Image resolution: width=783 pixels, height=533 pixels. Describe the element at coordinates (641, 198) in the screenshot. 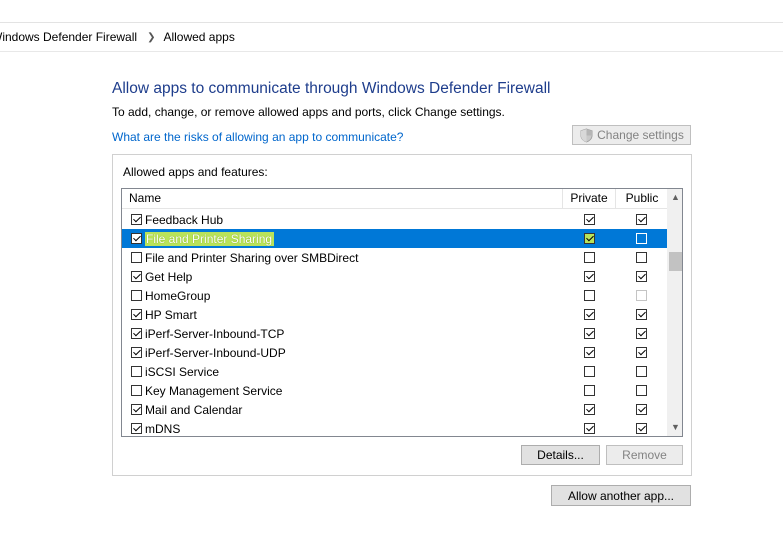

I see `column-header-public: Public` at that location.